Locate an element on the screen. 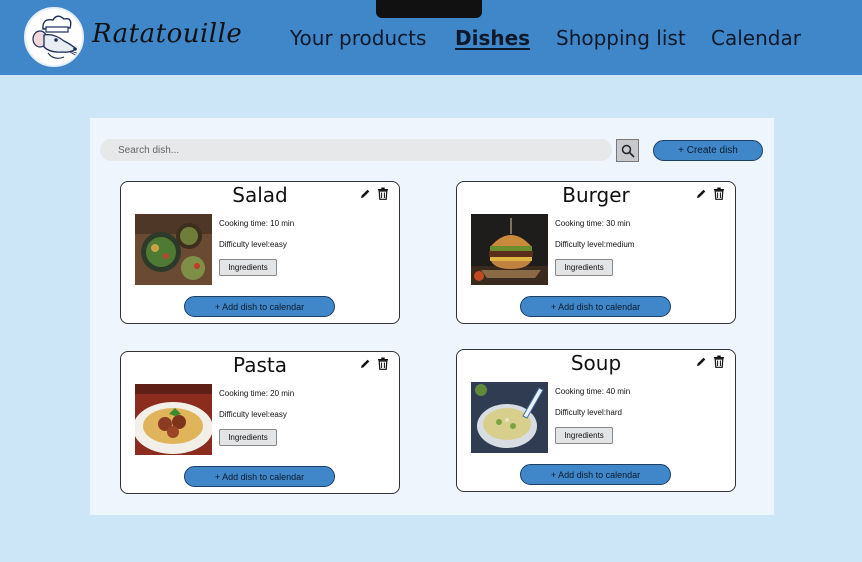  dish-name: Salad is located at coordinates (260, 195).